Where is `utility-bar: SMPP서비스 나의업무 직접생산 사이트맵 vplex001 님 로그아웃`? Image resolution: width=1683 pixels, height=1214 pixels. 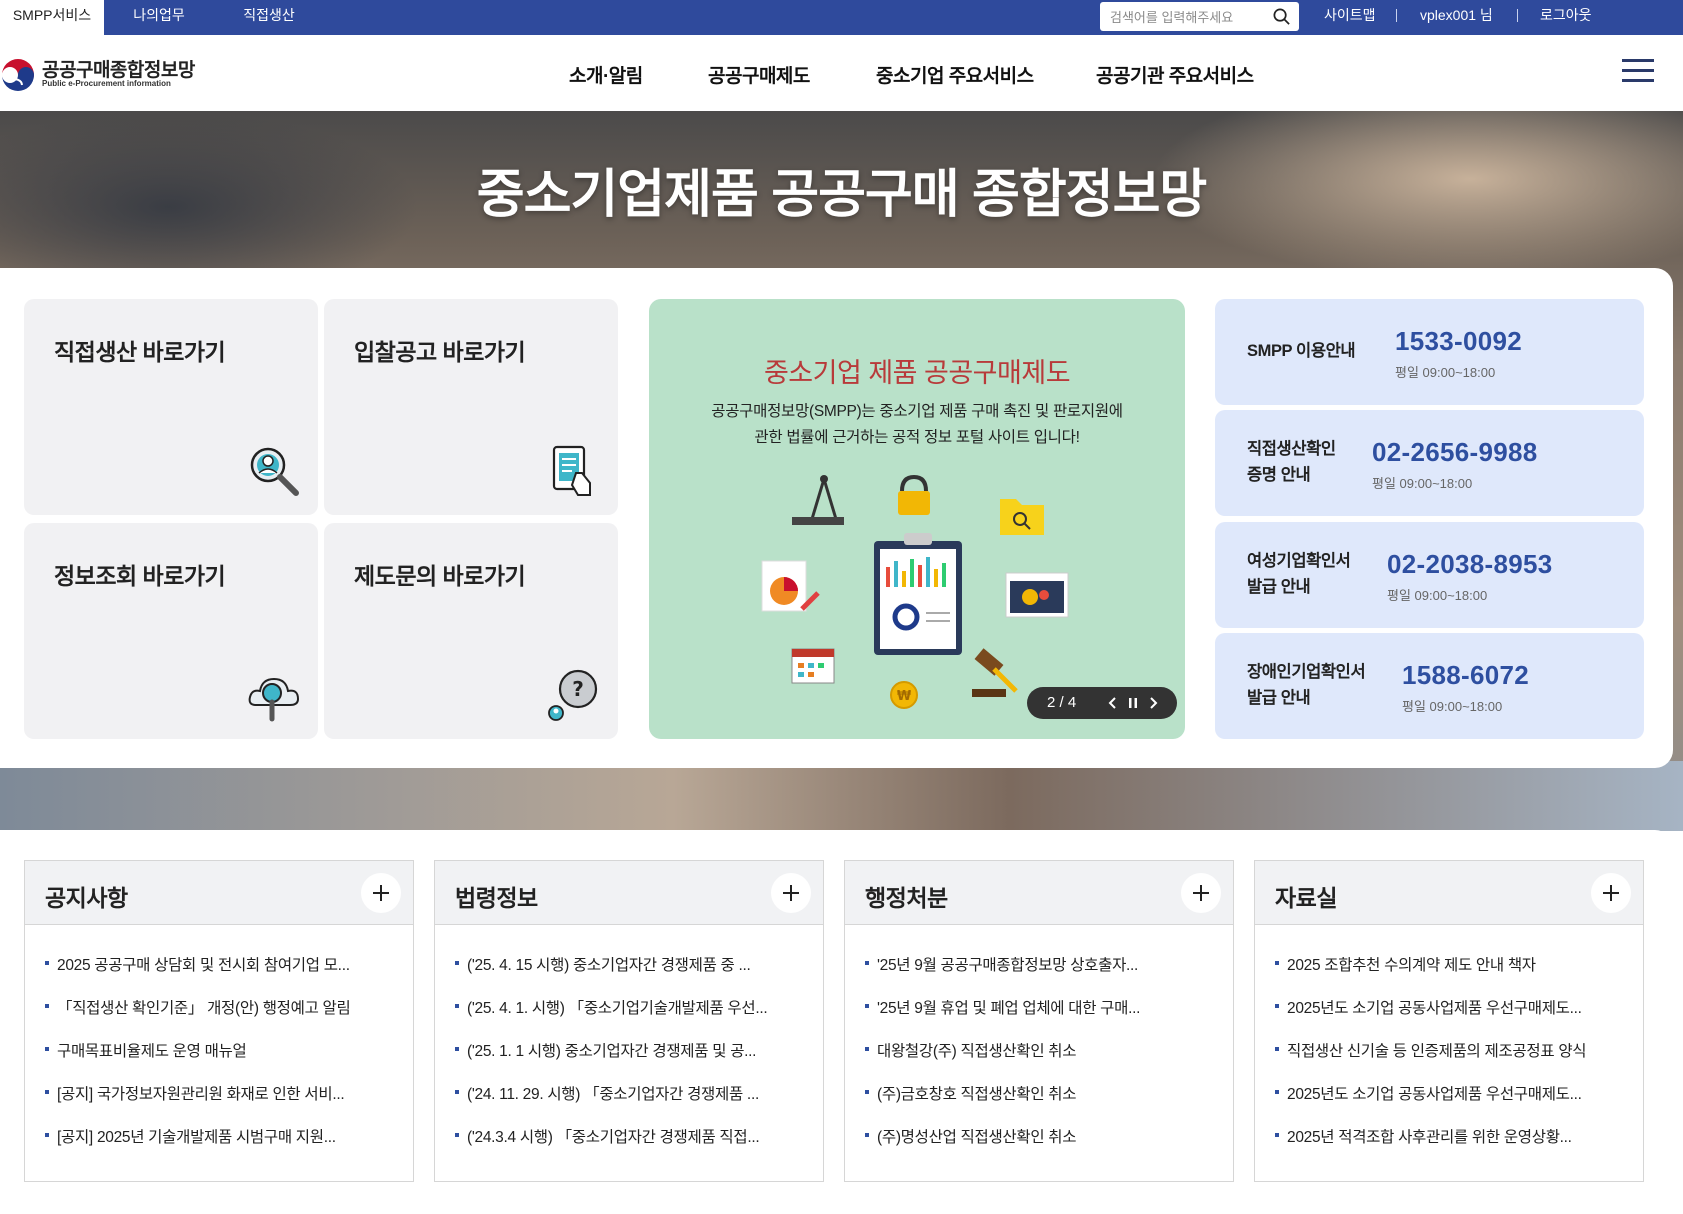 utility-bar: SMPP서비스 나의업무 직접생산 사이트맵 vplex001 님 로그아웃 is located at coordinates (841, 17).